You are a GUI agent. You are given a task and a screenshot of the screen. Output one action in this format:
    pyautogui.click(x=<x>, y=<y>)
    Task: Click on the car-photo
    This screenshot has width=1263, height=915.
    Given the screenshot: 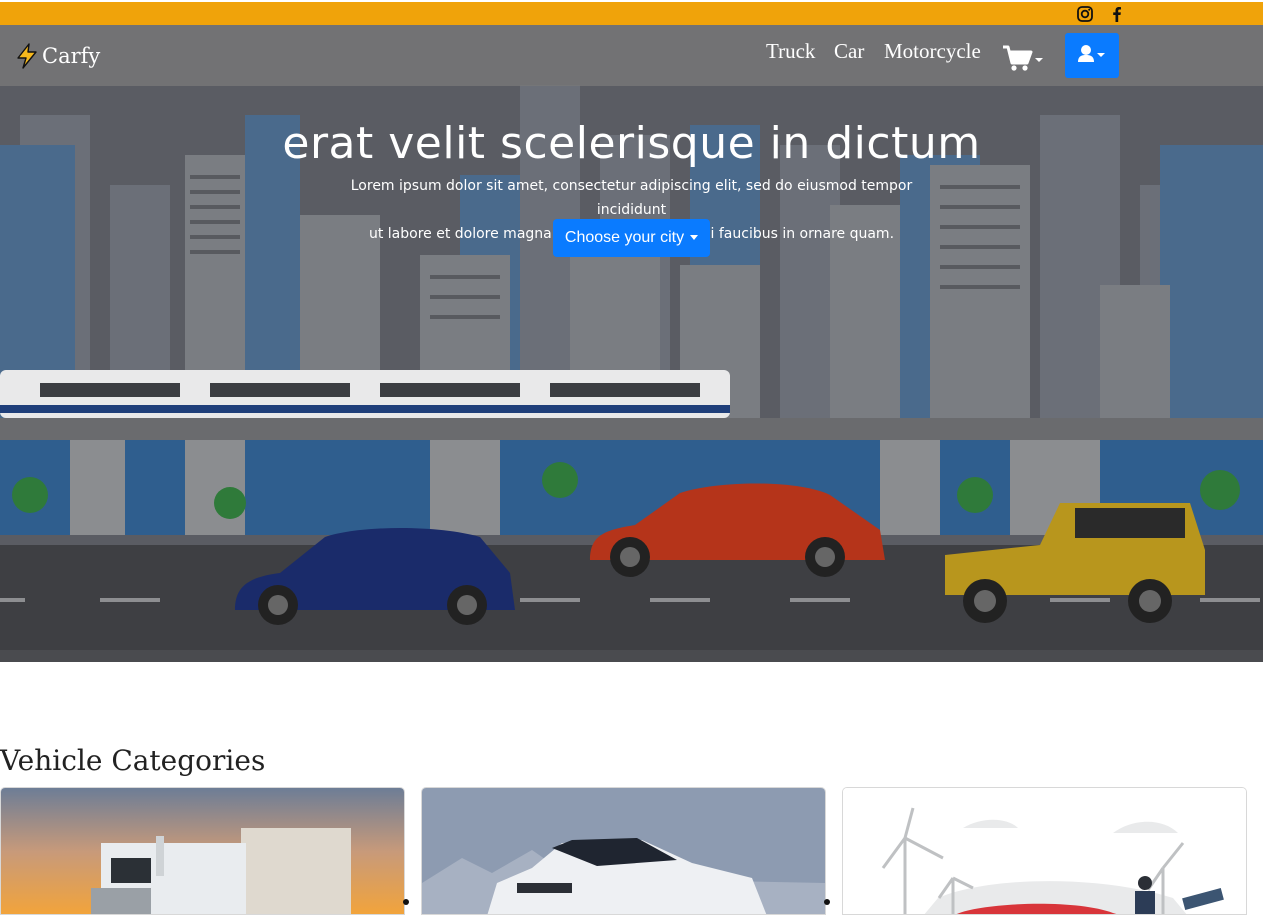 What is the action you would take?
    pyautogui.click(x=623, y=851)
    